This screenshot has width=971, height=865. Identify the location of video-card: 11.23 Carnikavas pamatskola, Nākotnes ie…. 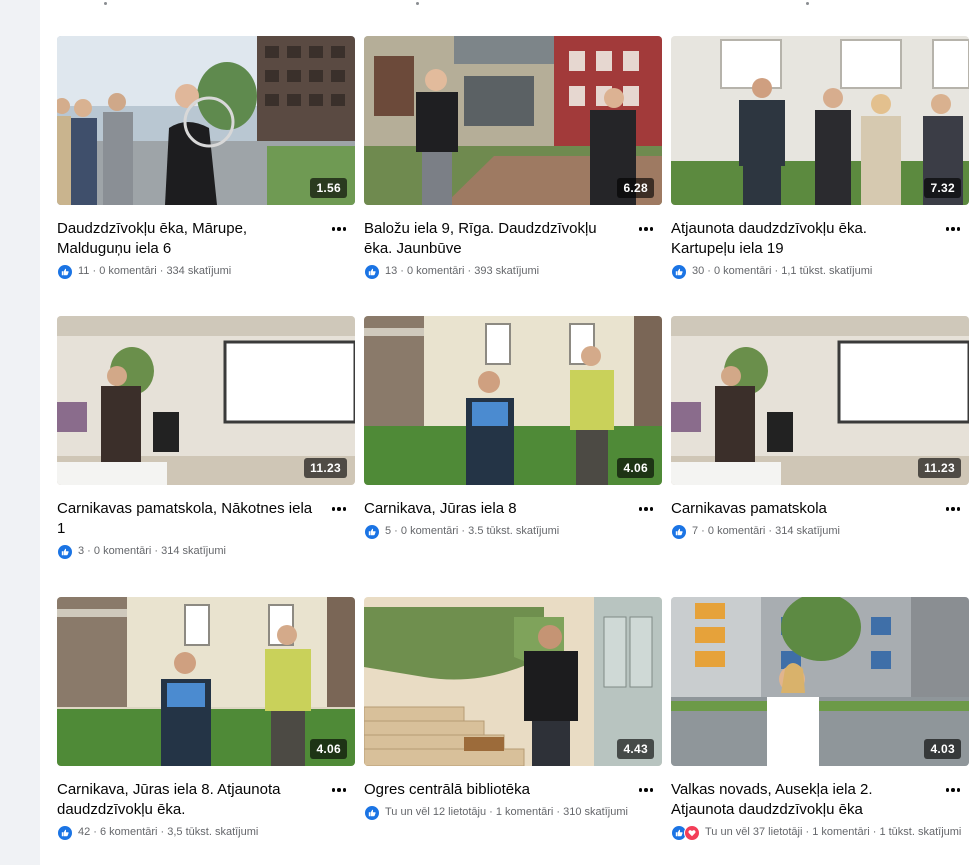
(206, 456).